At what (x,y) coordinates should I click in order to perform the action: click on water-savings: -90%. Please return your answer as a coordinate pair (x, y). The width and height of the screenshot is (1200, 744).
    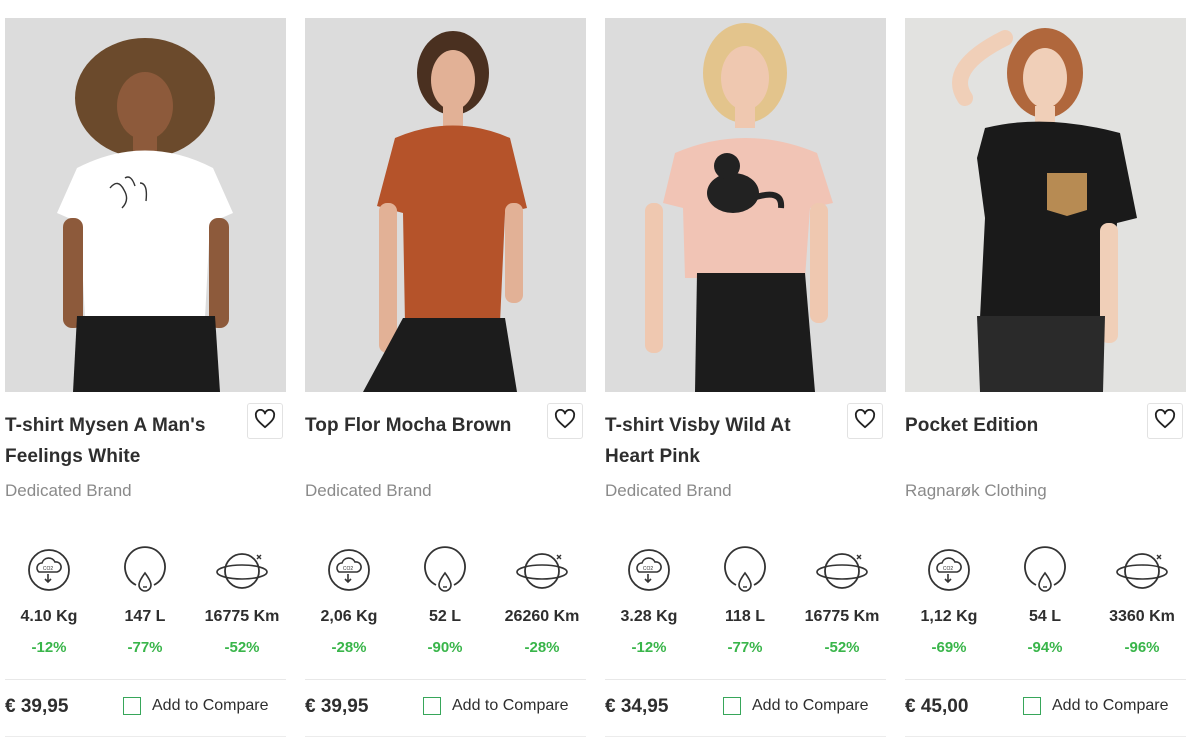
    Looking at the image, I should click on (445, 647).